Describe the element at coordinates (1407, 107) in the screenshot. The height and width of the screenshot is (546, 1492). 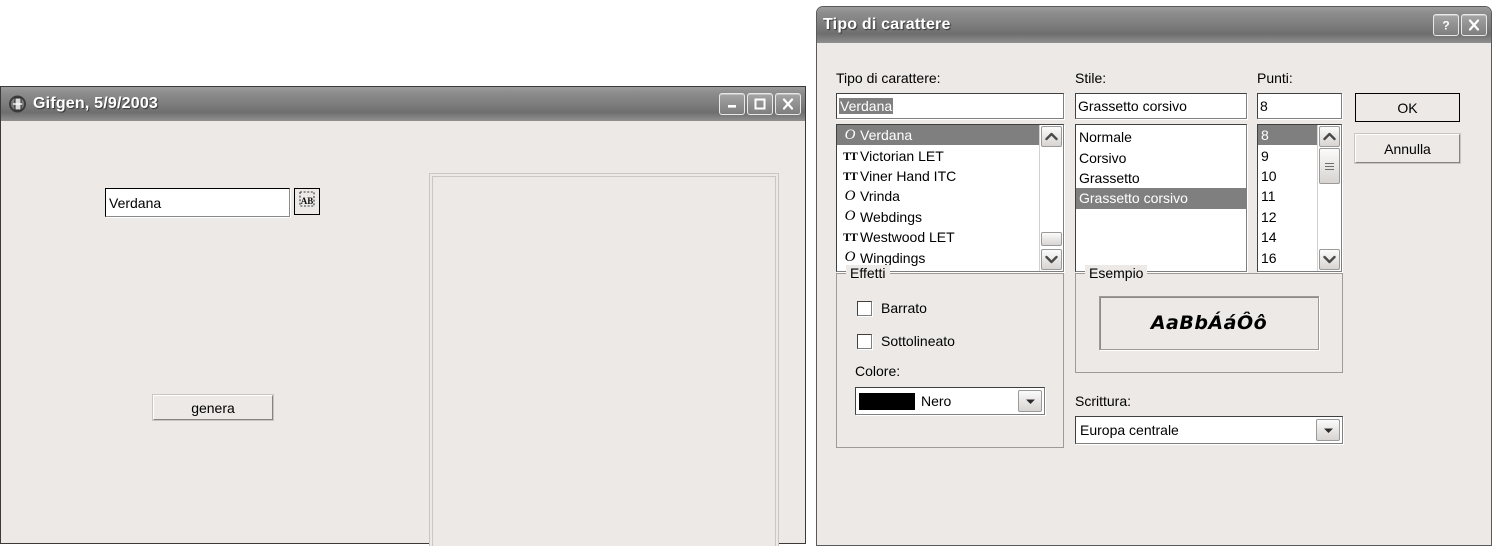
I see `ok-button: OK` at that location.